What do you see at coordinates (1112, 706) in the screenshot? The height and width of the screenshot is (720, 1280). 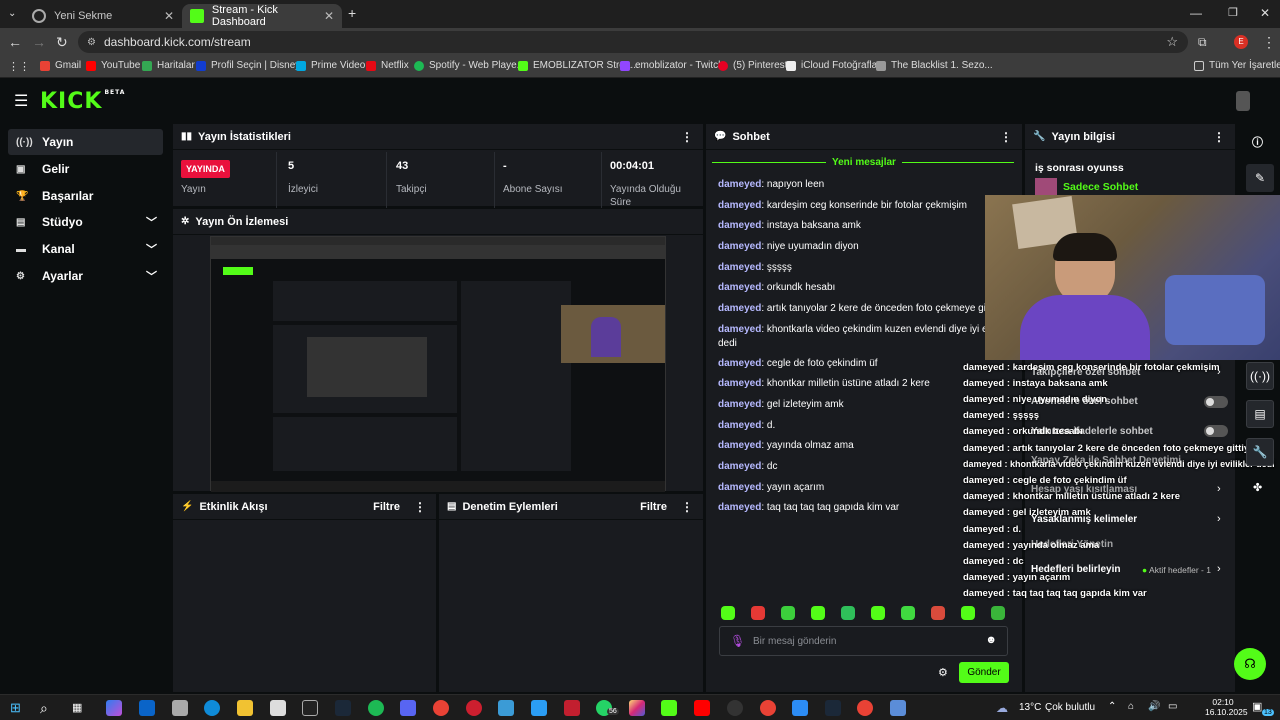 I see `tray-chevron-icon: ⌃` at bounding box center [1112, 706].